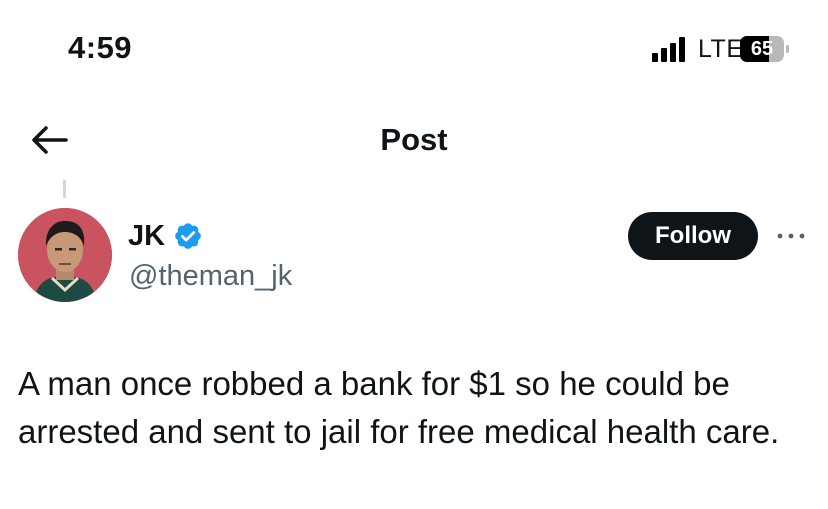 The height and width of the screenshot is (509, 828). I want to click on top-nav: Post, so click(414, 140).